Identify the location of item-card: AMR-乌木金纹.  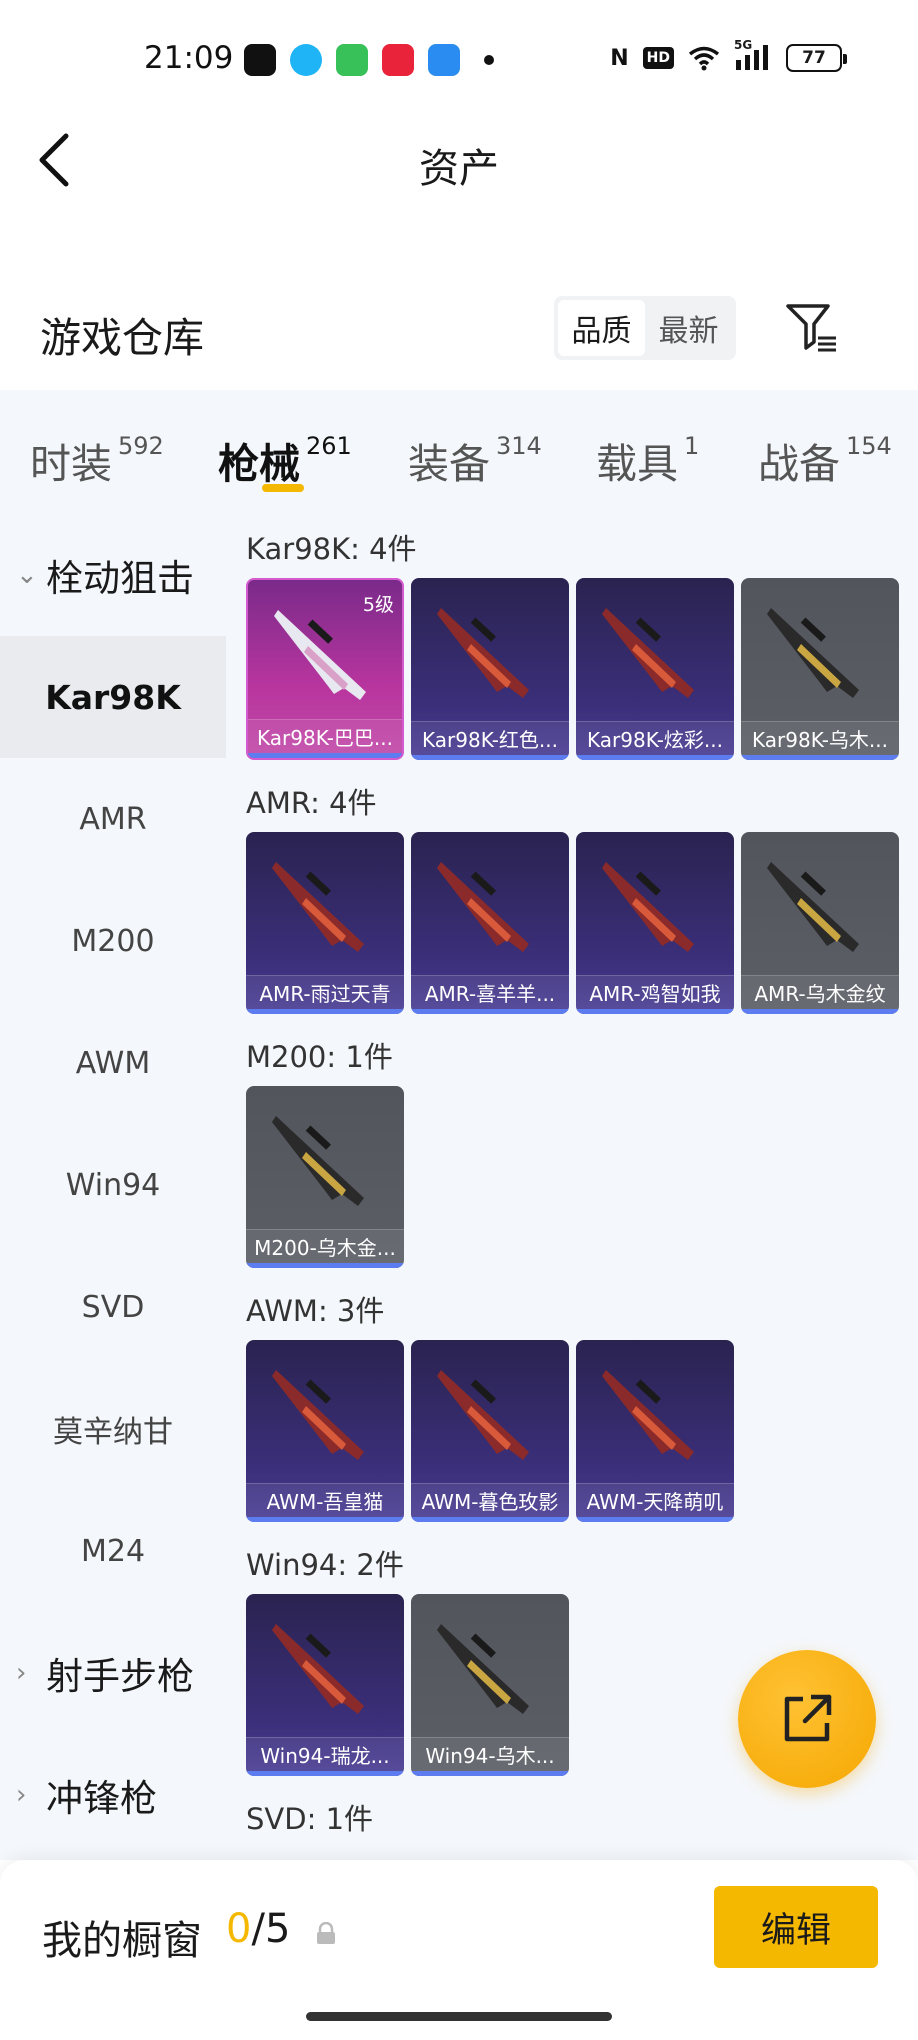
(820, 923).